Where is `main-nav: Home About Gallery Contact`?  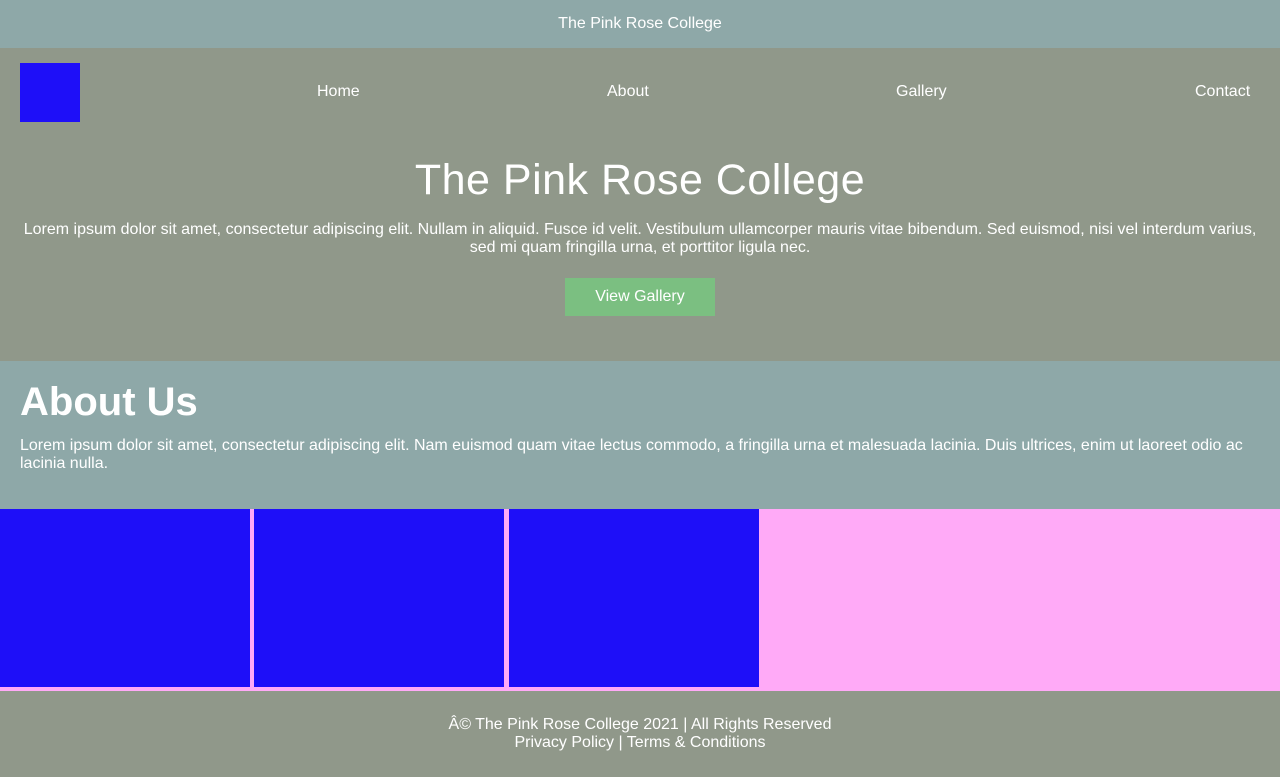
main-nav: Home About Gallery Contact is located at coordinates (640, 93).